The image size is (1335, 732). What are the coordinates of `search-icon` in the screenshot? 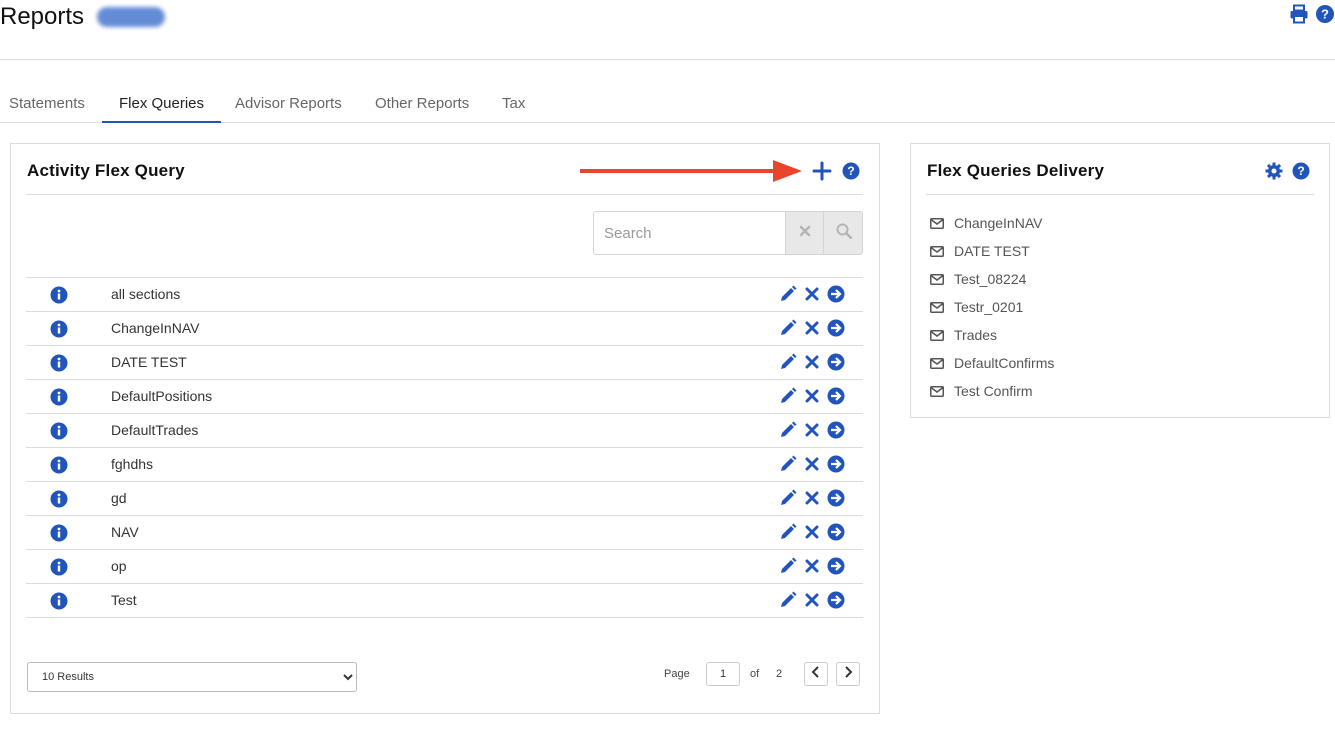 It's located at (844, 233).